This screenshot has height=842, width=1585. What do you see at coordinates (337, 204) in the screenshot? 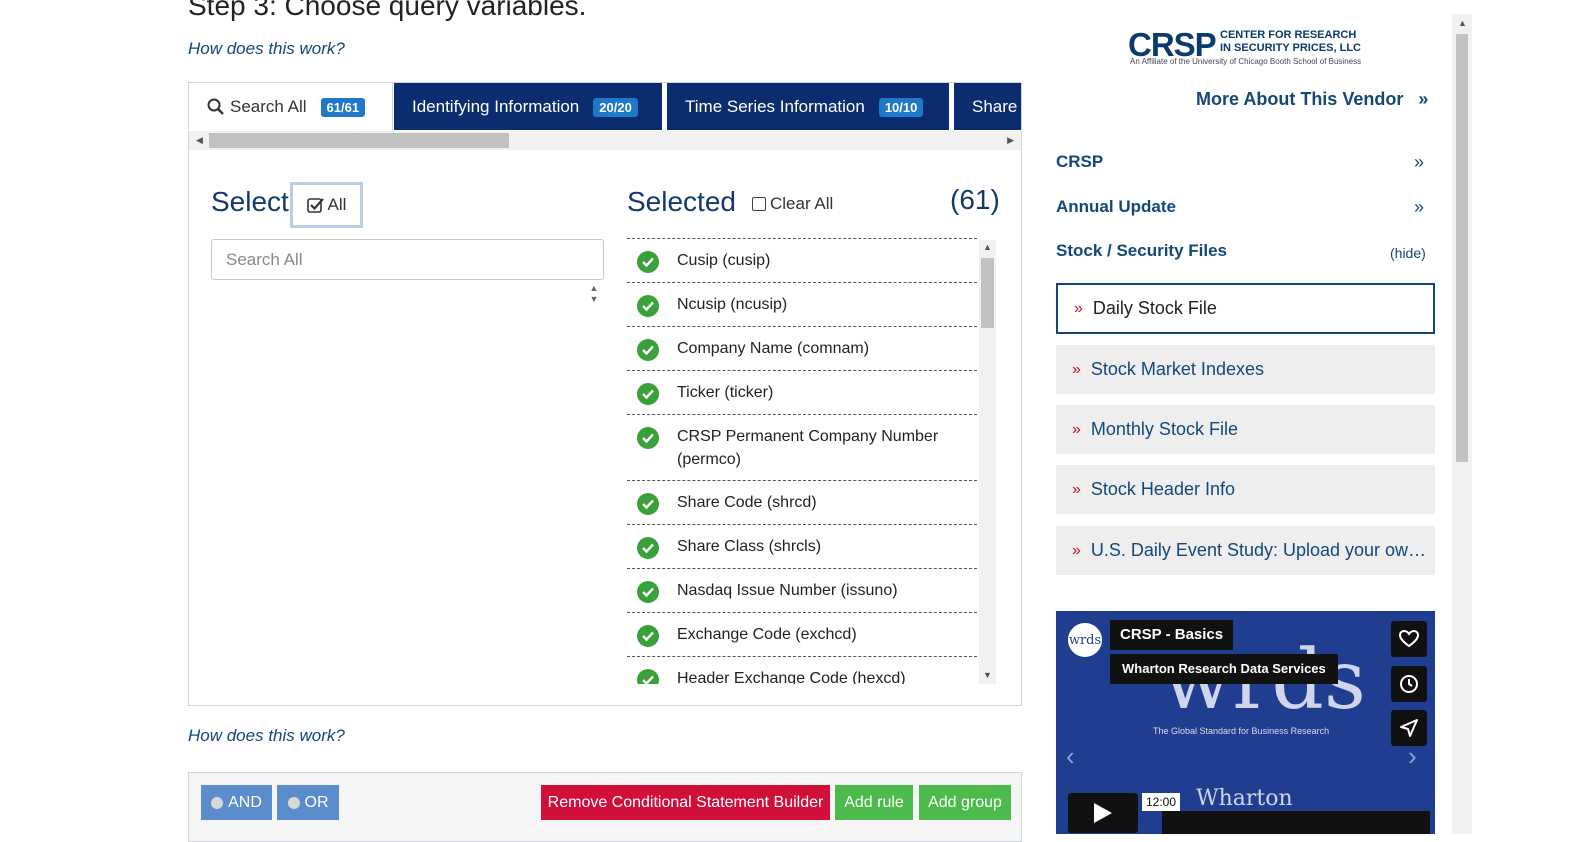
I see `select-all-label: All` at bounding box center [337, 204].